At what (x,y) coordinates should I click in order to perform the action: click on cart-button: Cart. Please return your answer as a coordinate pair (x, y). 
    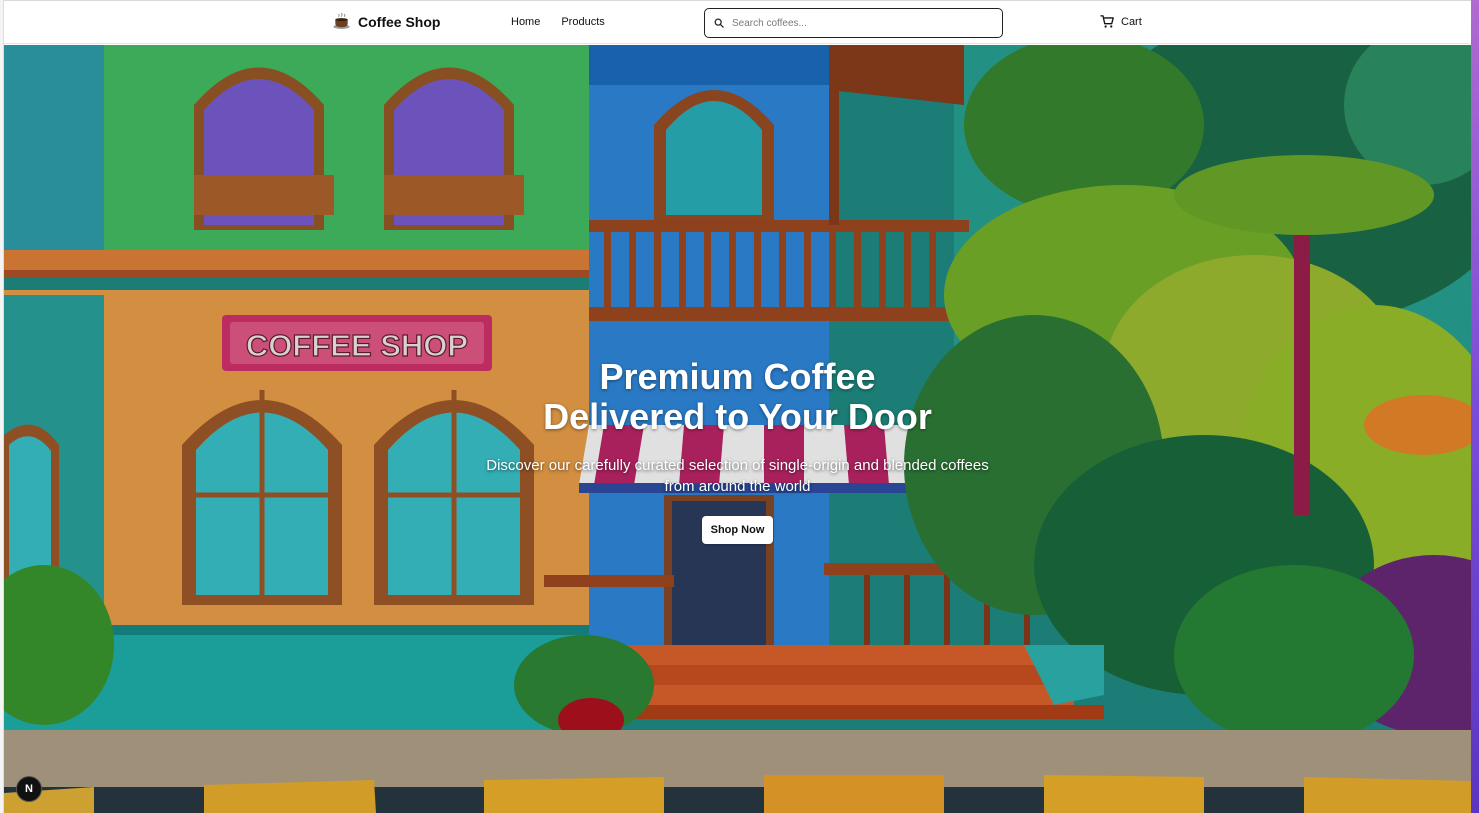
    Looking at the image, I should click on (1121, 21).